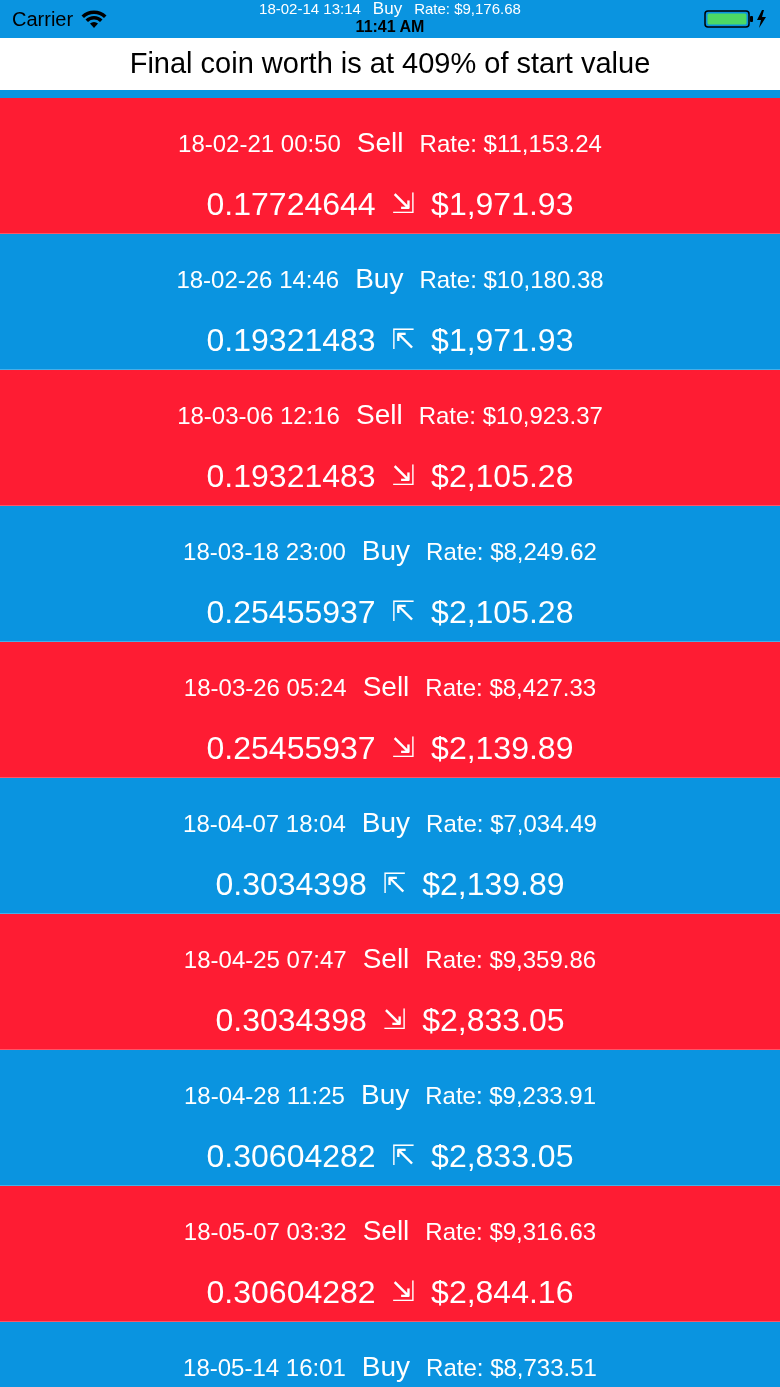 This screenshot has width=780, height=1387. What do you see at coordinates (390, 27) in the screenshot?
I see `clock-time: 11:41 AM` at bounding box center [390, 27].